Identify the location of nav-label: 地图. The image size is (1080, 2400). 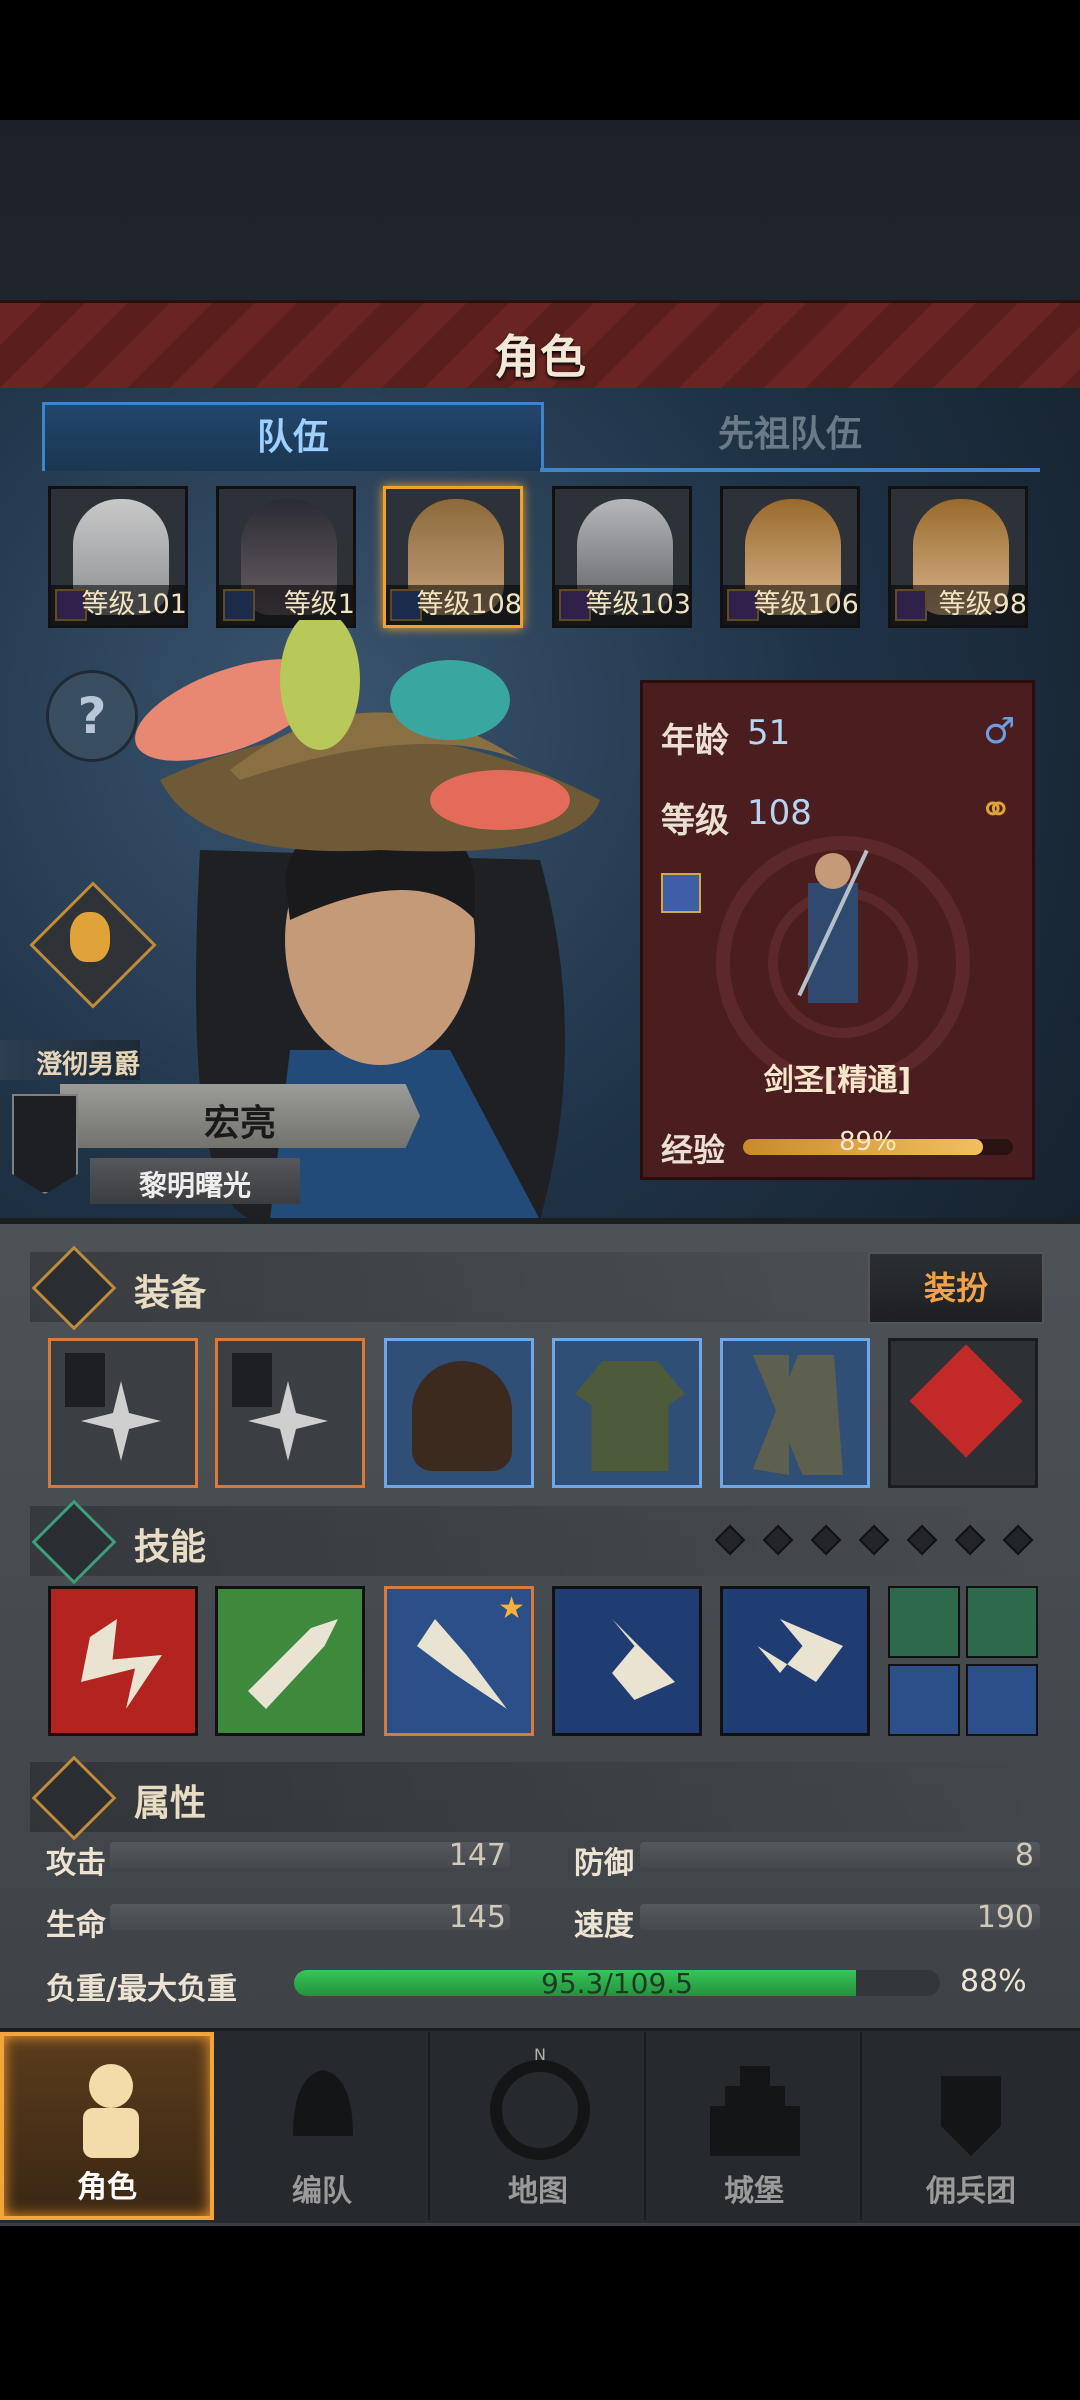
(538, 2191).